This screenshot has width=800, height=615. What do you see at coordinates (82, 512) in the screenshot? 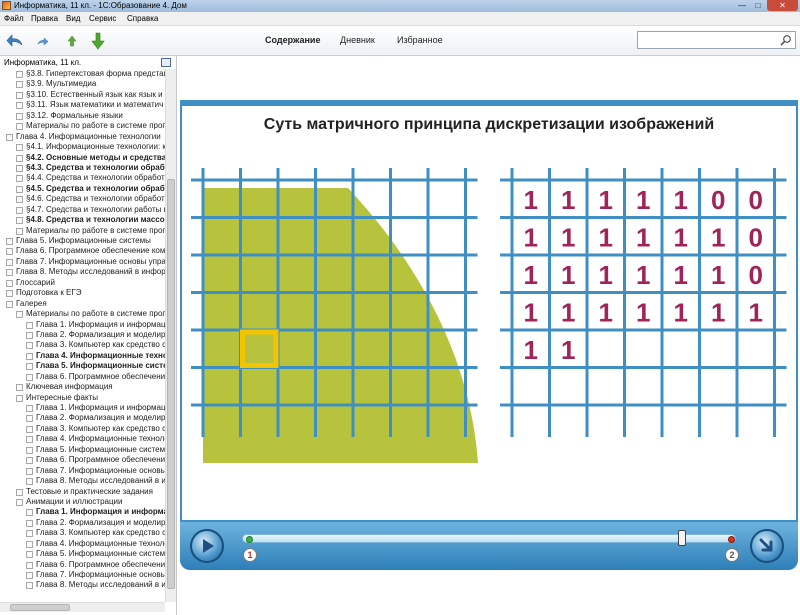
I see `tree-item: Глава 1. Информация и информа` at bounding box center [82, 512].